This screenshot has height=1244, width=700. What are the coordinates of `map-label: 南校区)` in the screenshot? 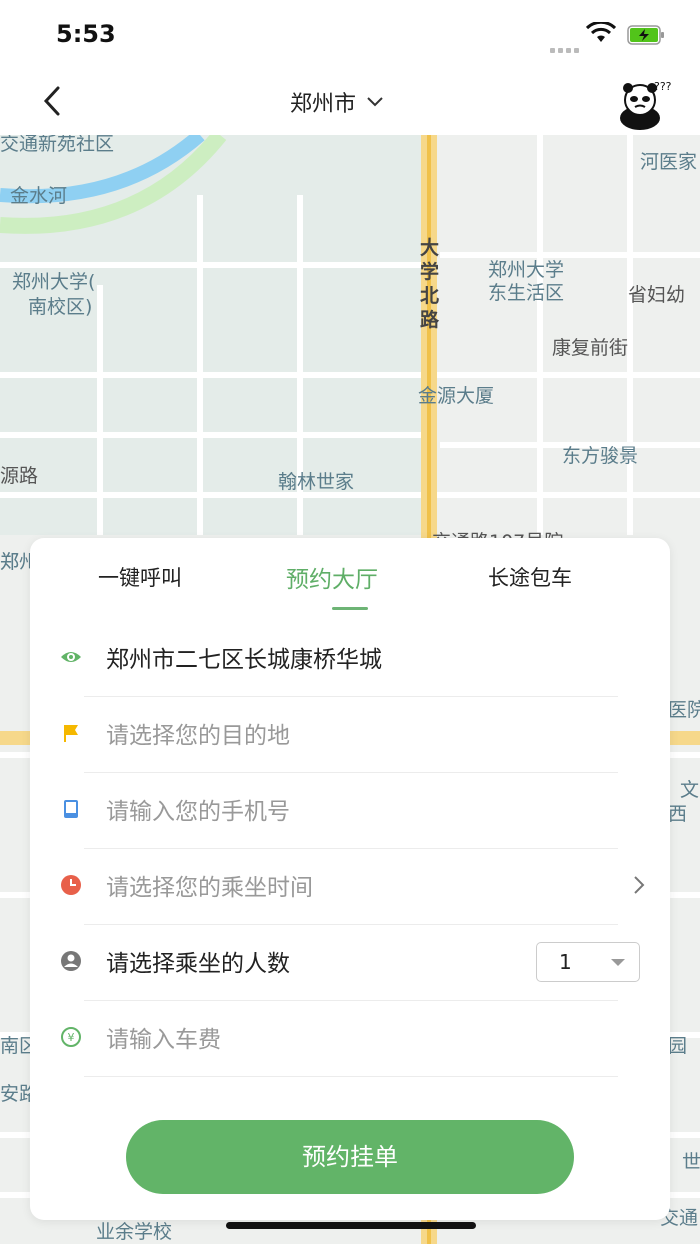 It's located at (60, 307).